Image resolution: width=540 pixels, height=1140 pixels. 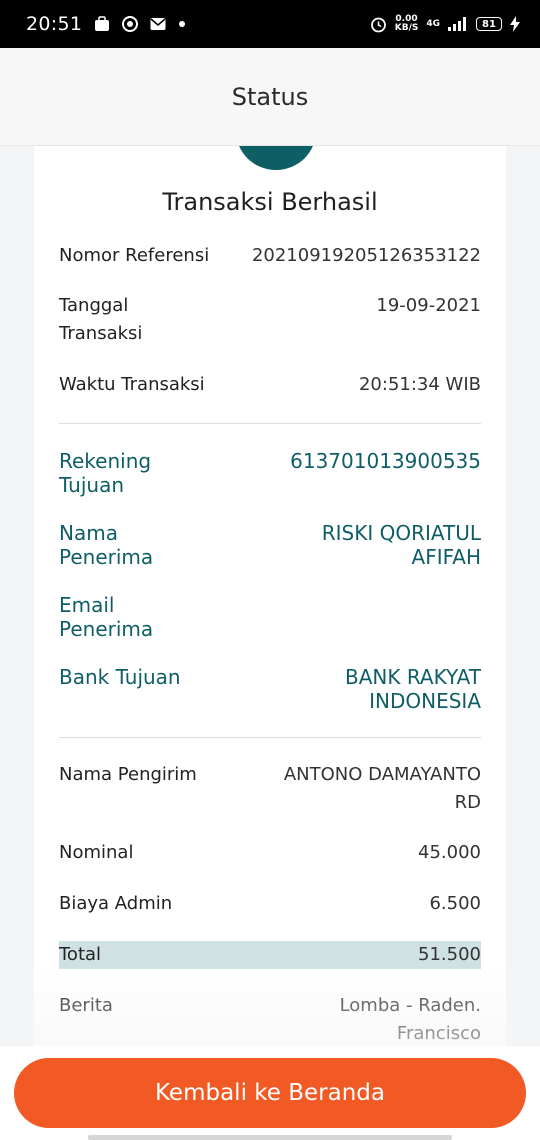 I want to click on date-row: Tanggal Transaksi 19-09-2021, so click(x=270, y=320).